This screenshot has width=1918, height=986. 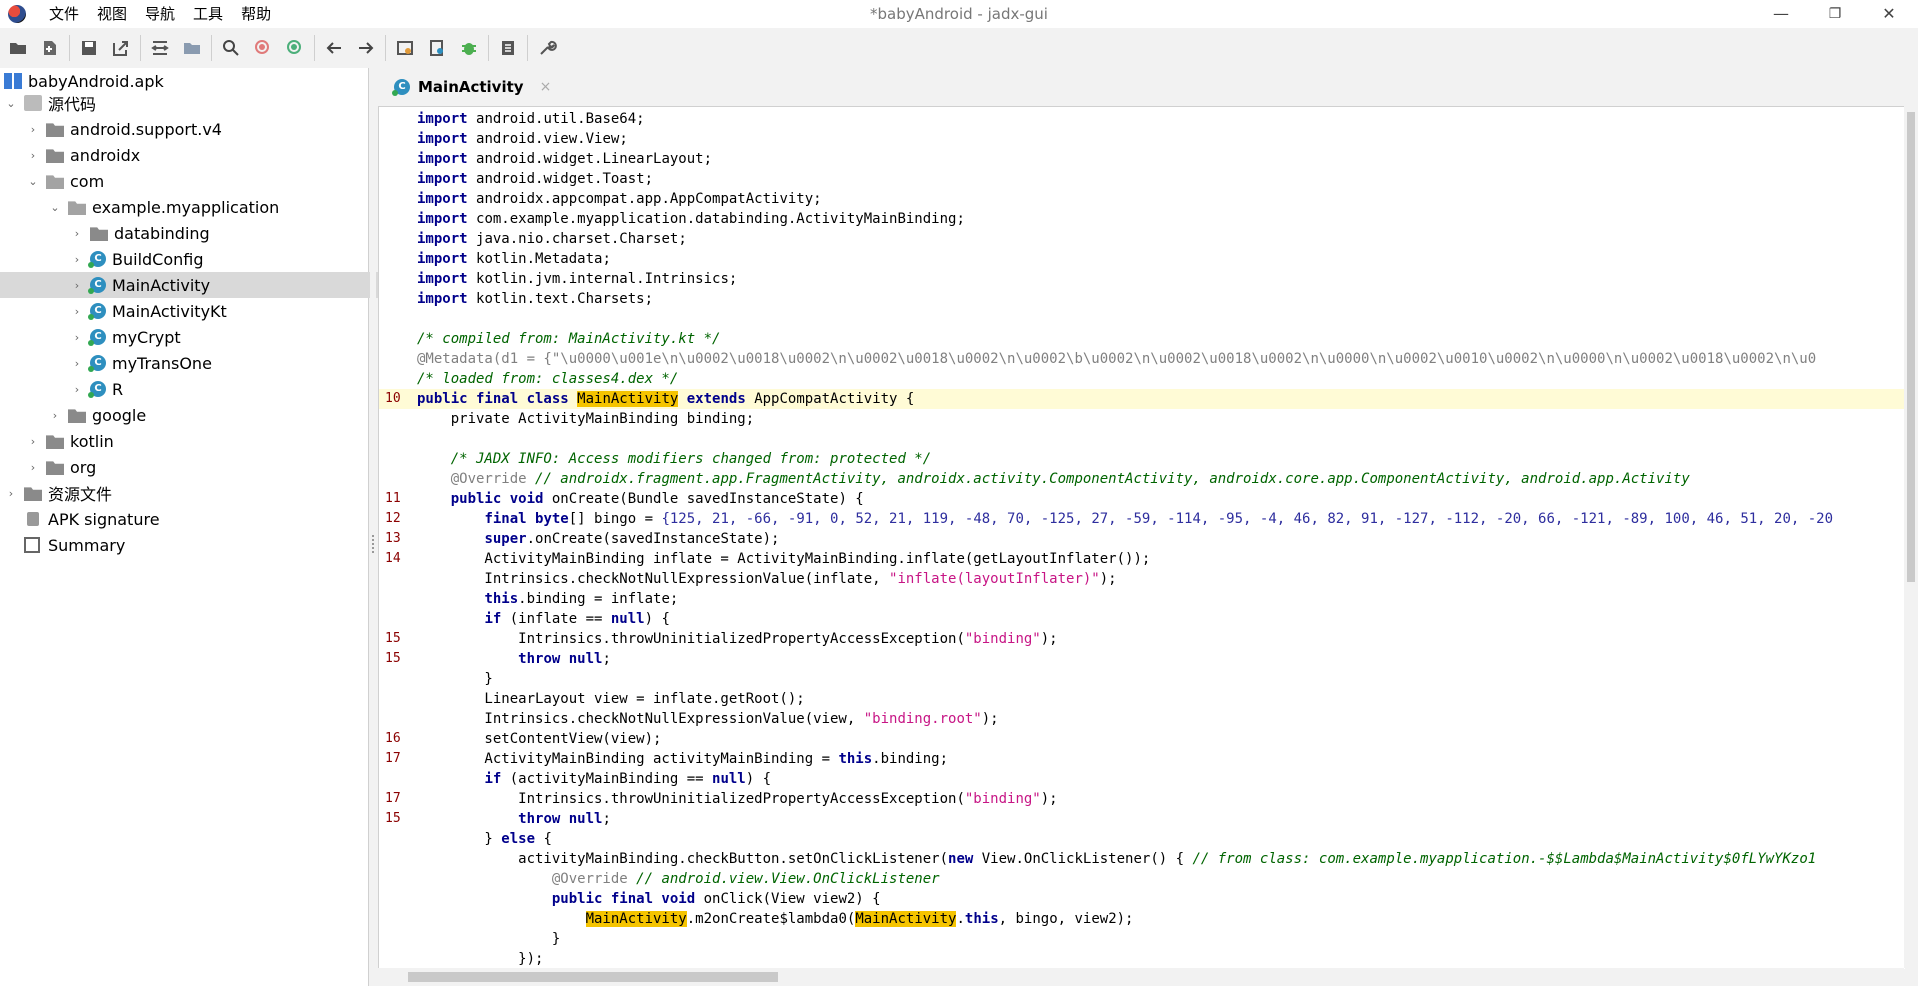 I want to click on string-literal: "inflate(layoutInflater)", so click(x=994, y=579).